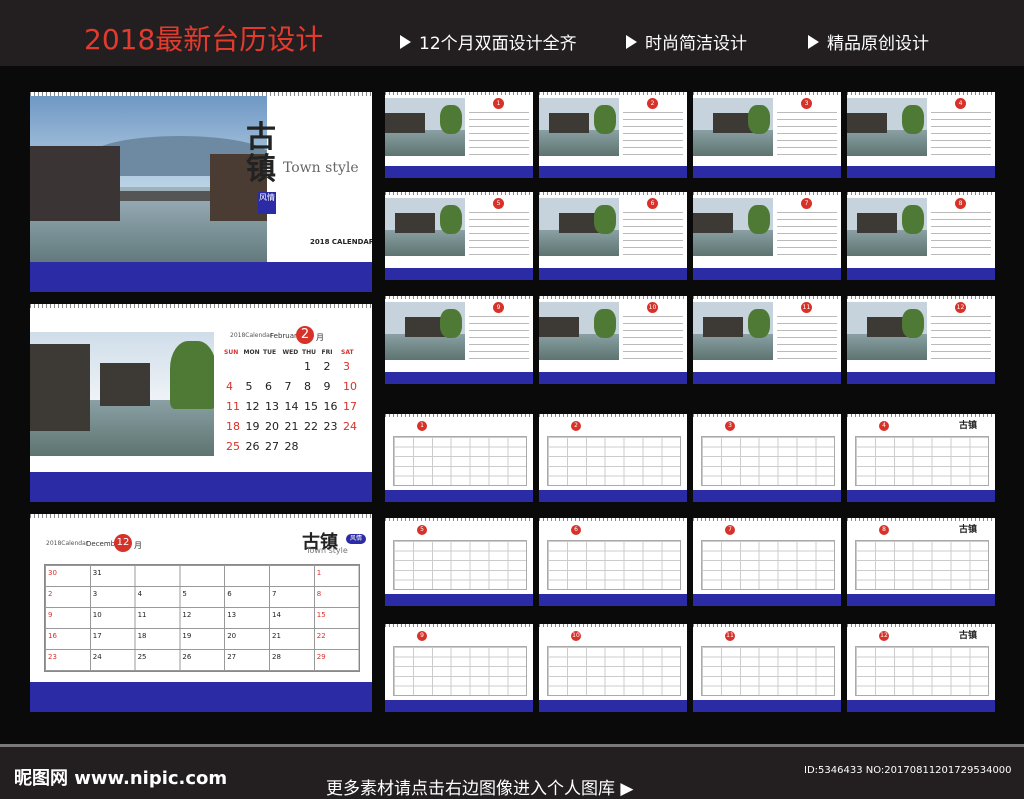 The height and width of the screenshot is (799, 1024). I want to click on thumb-grid-page: 6, so click(613, 562).